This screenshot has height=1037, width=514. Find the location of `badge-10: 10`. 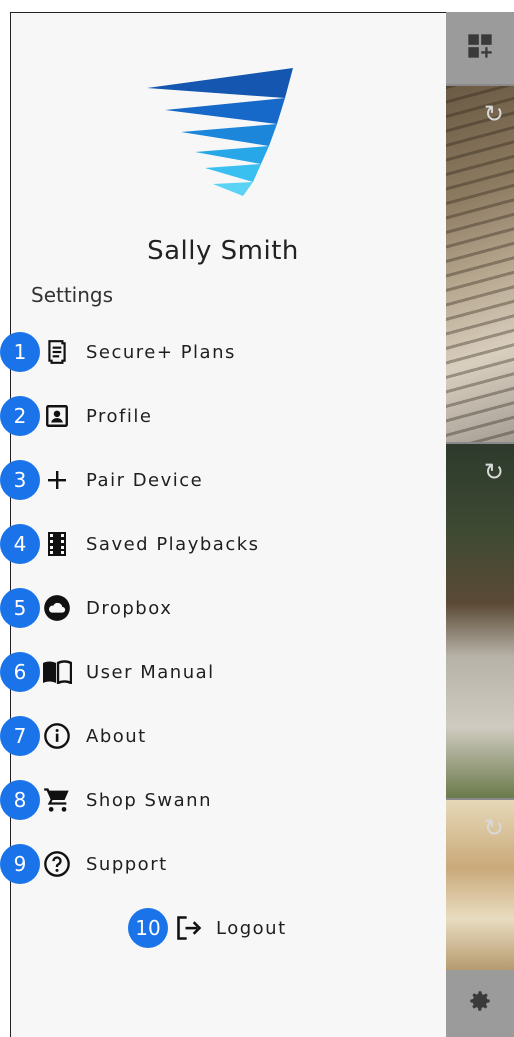

badge-10: 10 is located at coordinates (148, 928).